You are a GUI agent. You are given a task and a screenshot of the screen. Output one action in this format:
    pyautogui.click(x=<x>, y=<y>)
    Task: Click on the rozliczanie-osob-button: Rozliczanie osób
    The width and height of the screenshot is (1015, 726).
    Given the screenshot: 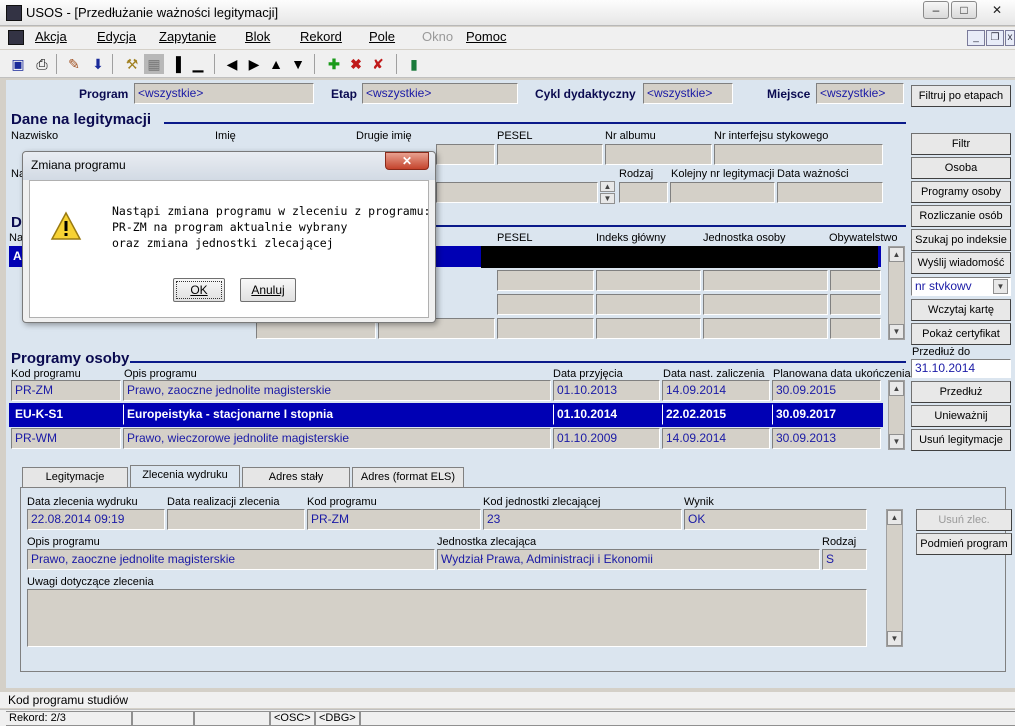 What is the action you would take?
    pyautogui.click(x=961, y=216)
    